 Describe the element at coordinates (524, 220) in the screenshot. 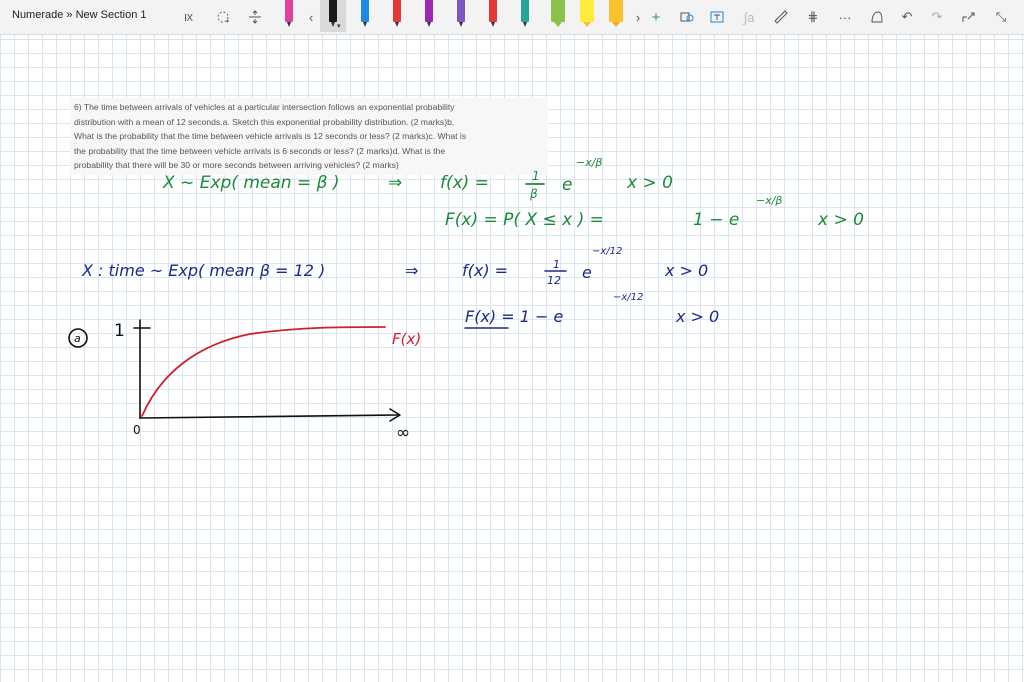

I see `green-line2: F(x) = P( X ≤ x ) =` at that location.